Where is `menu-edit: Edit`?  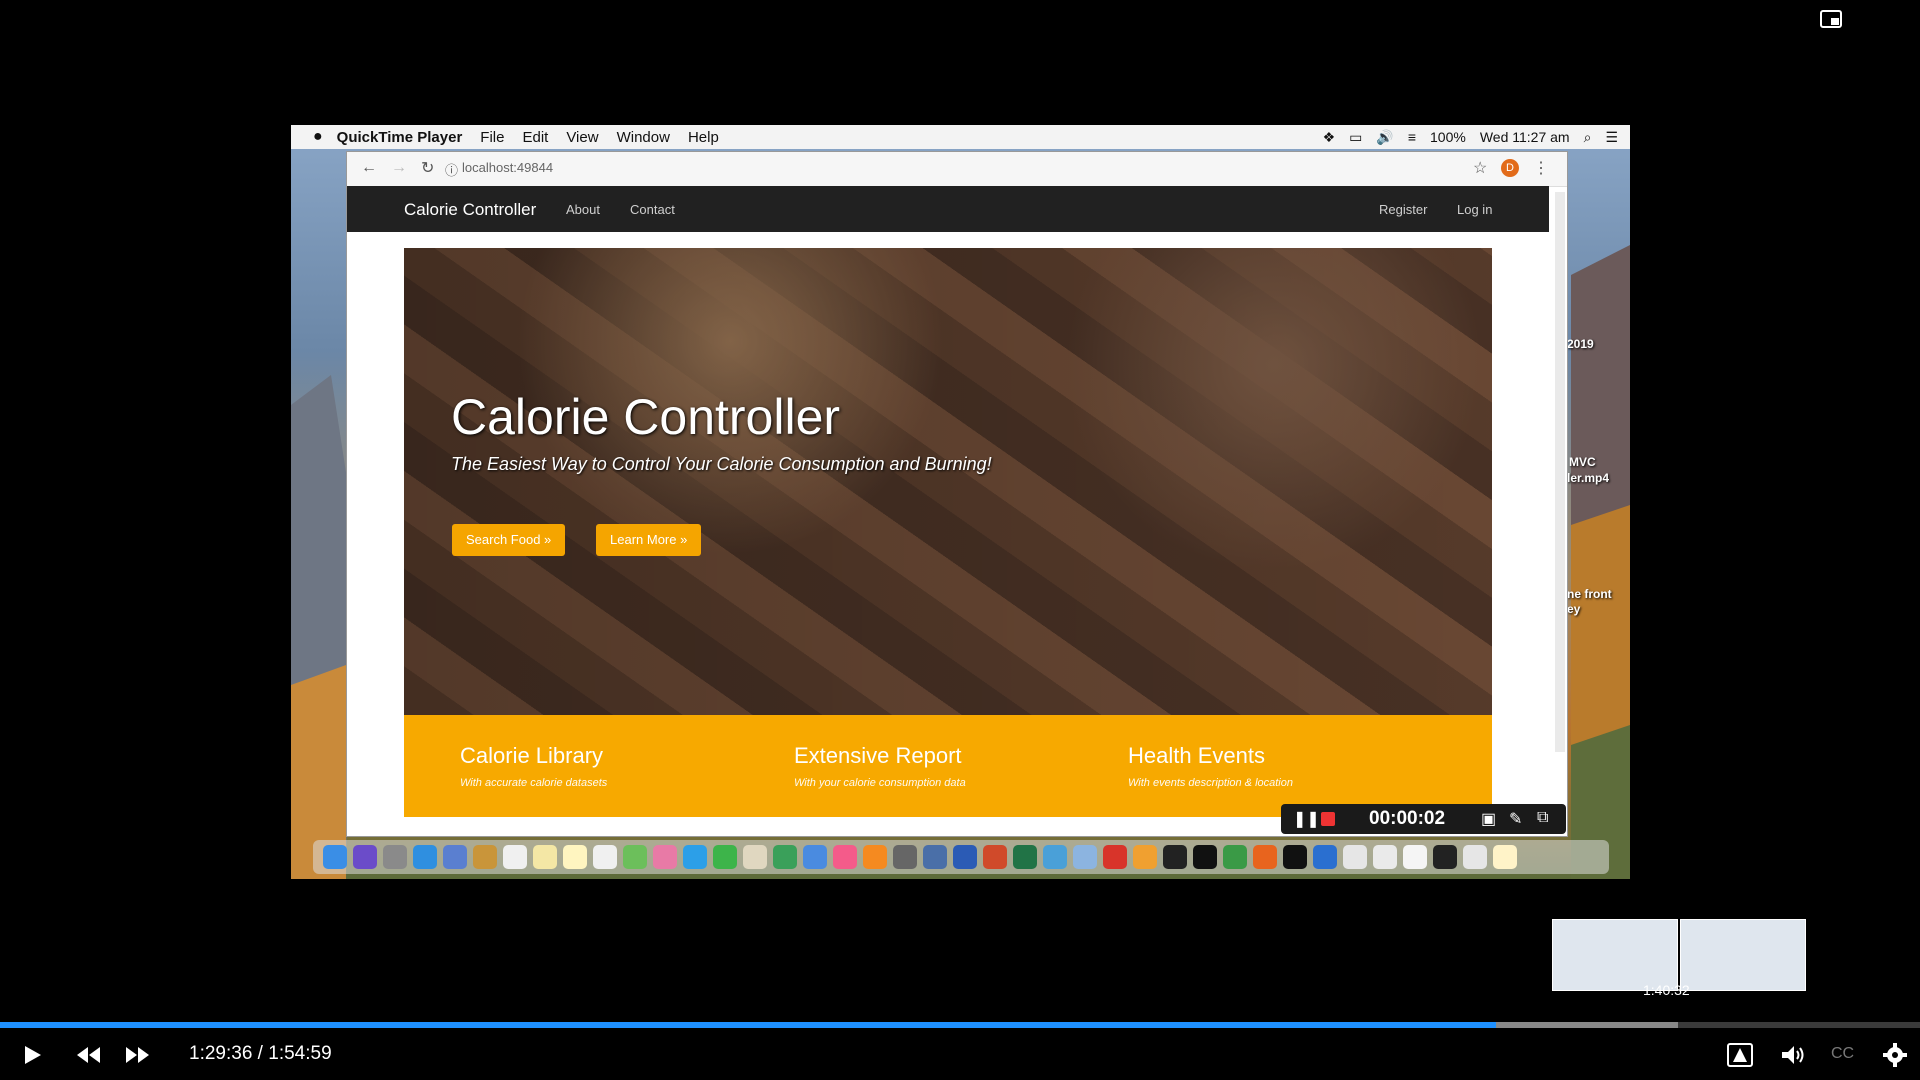
menu-edit: Edit is located at coordinates (535, 137).